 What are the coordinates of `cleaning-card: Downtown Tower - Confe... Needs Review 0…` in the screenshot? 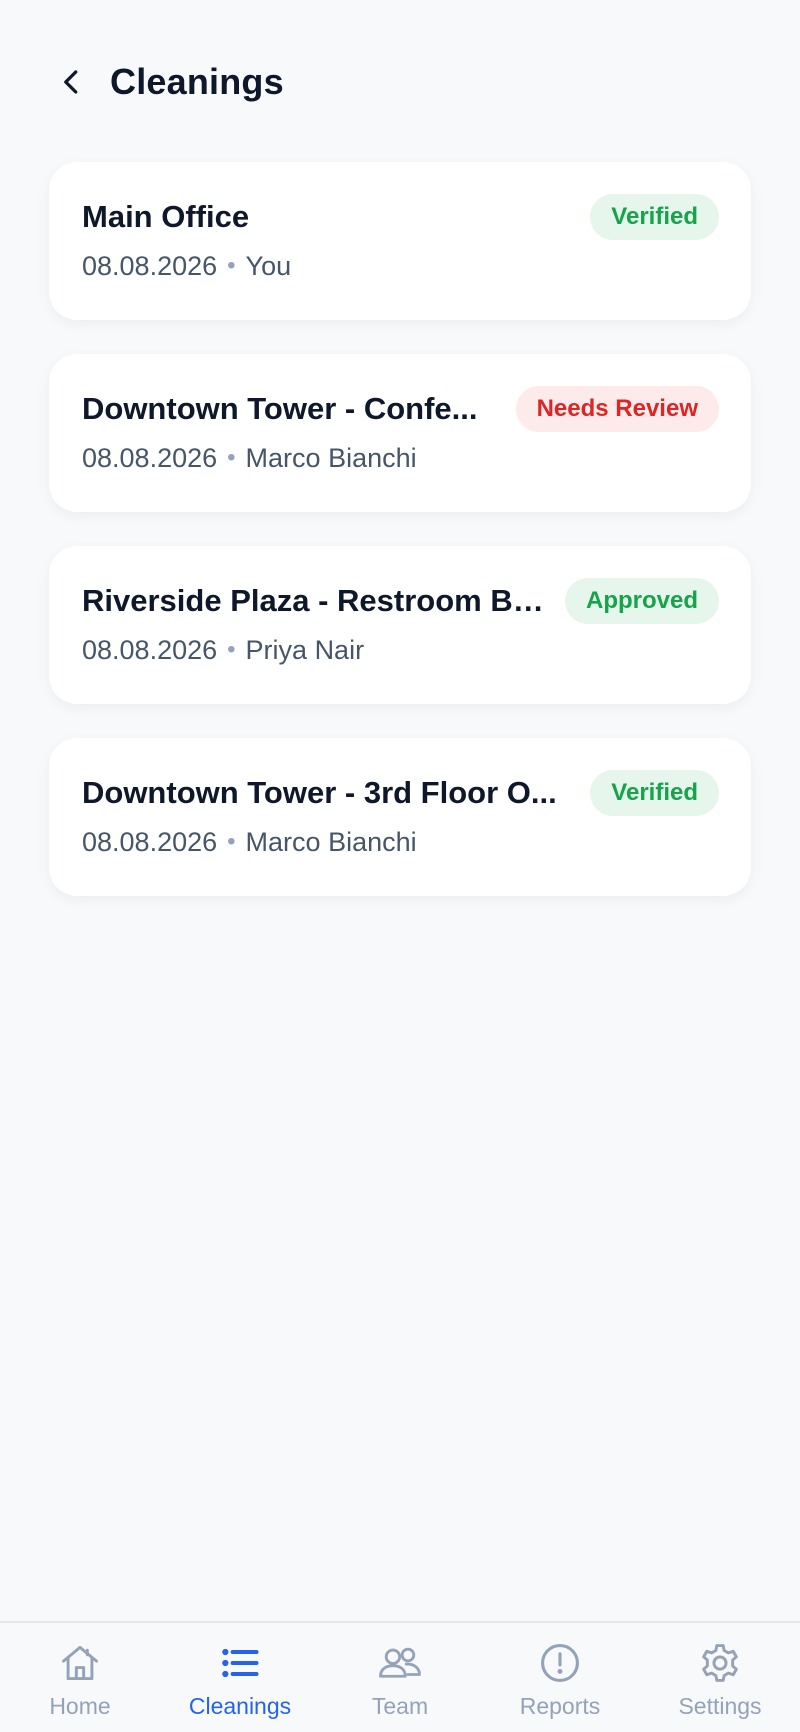 It's located at (400, 433).